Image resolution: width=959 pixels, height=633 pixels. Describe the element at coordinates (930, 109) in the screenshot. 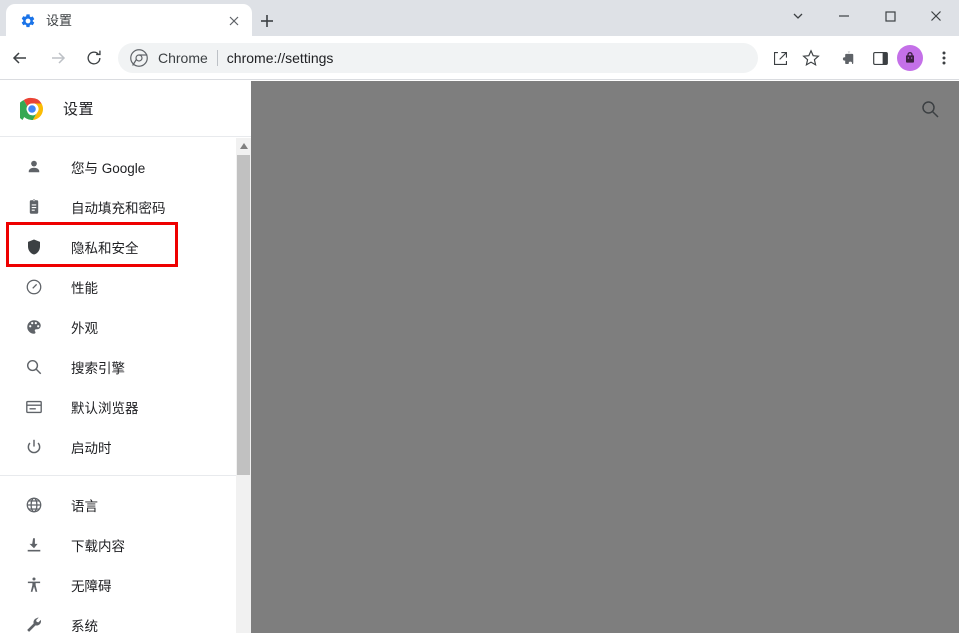

I see `search-settings-icon` at that location.